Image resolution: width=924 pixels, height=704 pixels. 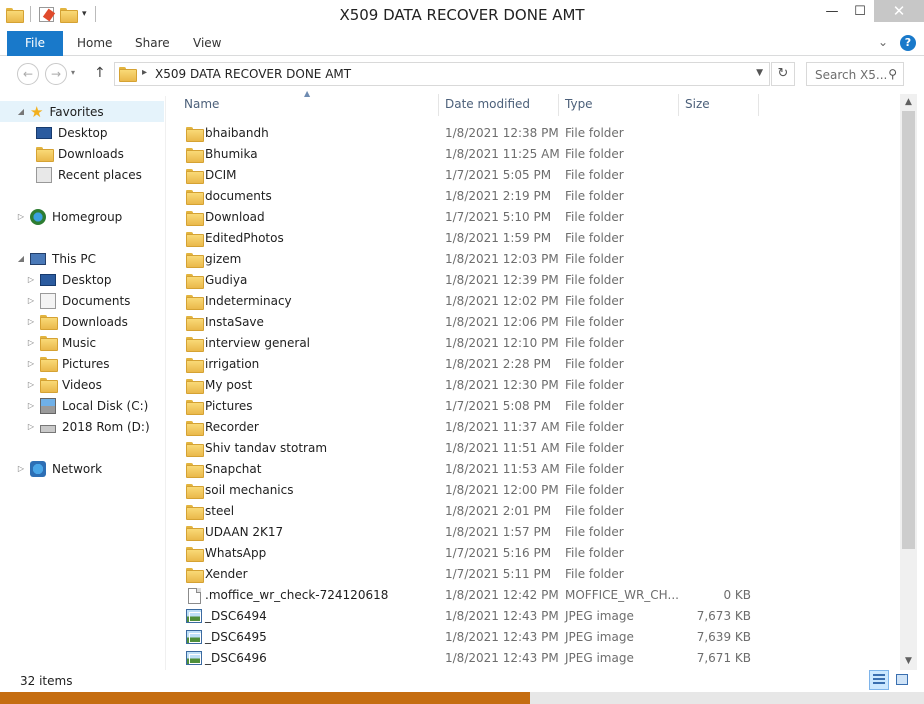 I want to click on tab-share: Share, so click(x=152, y=43).